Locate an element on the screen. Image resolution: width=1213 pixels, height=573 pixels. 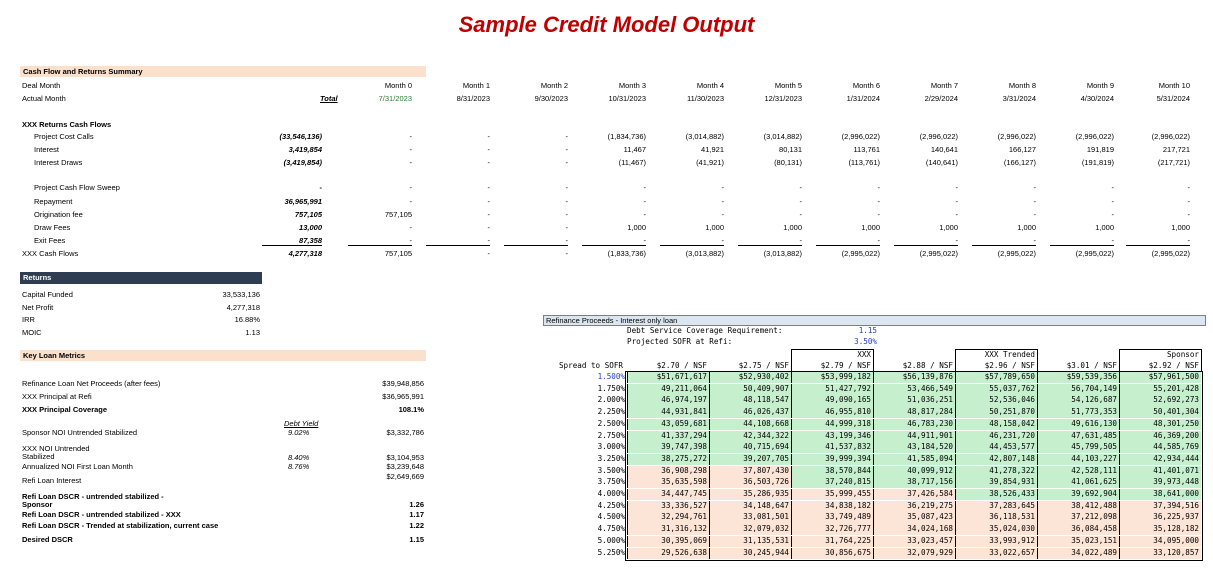
desired-dscr-label: Desired DSCR is located at coordinates (47, 539).